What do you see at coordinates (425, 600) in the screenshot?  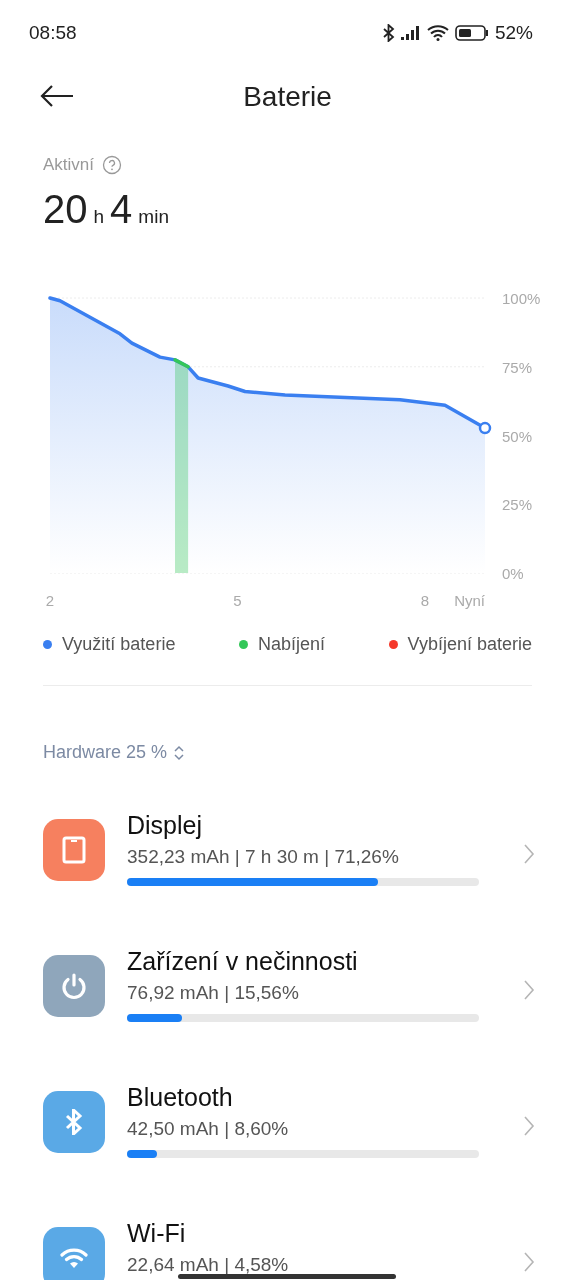 I see `x-tick-label: 8` at bounding box center [425, 600].